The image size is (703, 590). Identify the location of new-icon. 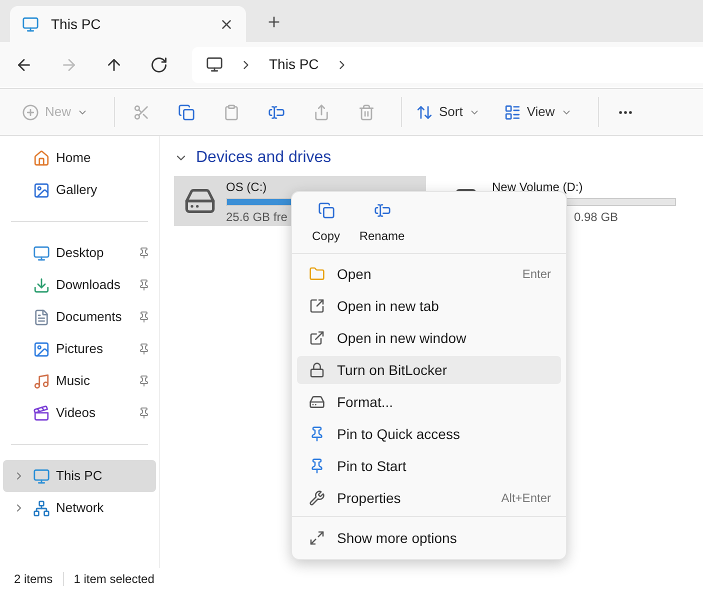
(30, 112).